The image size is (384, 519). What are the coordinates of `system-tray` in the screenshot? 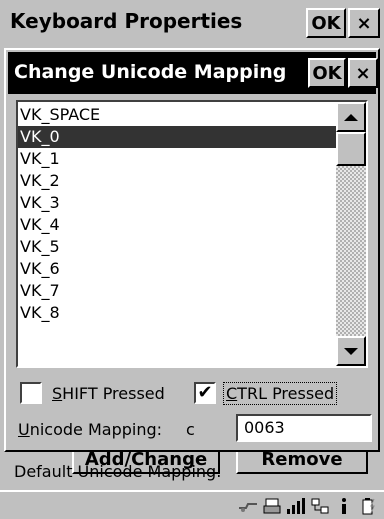 It's located at (308, 506).